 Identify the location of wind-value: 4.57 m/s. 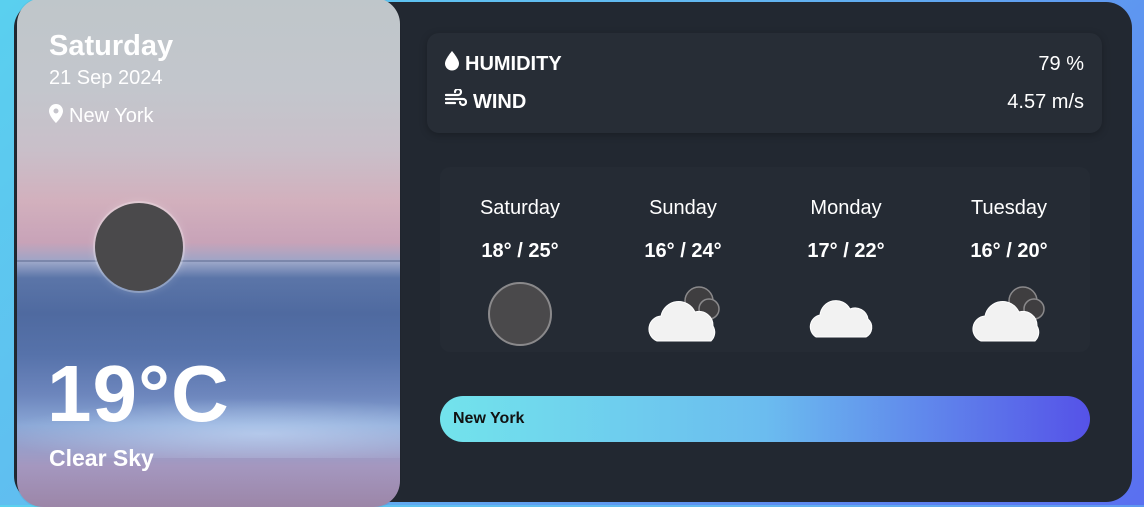
(1045, 101).